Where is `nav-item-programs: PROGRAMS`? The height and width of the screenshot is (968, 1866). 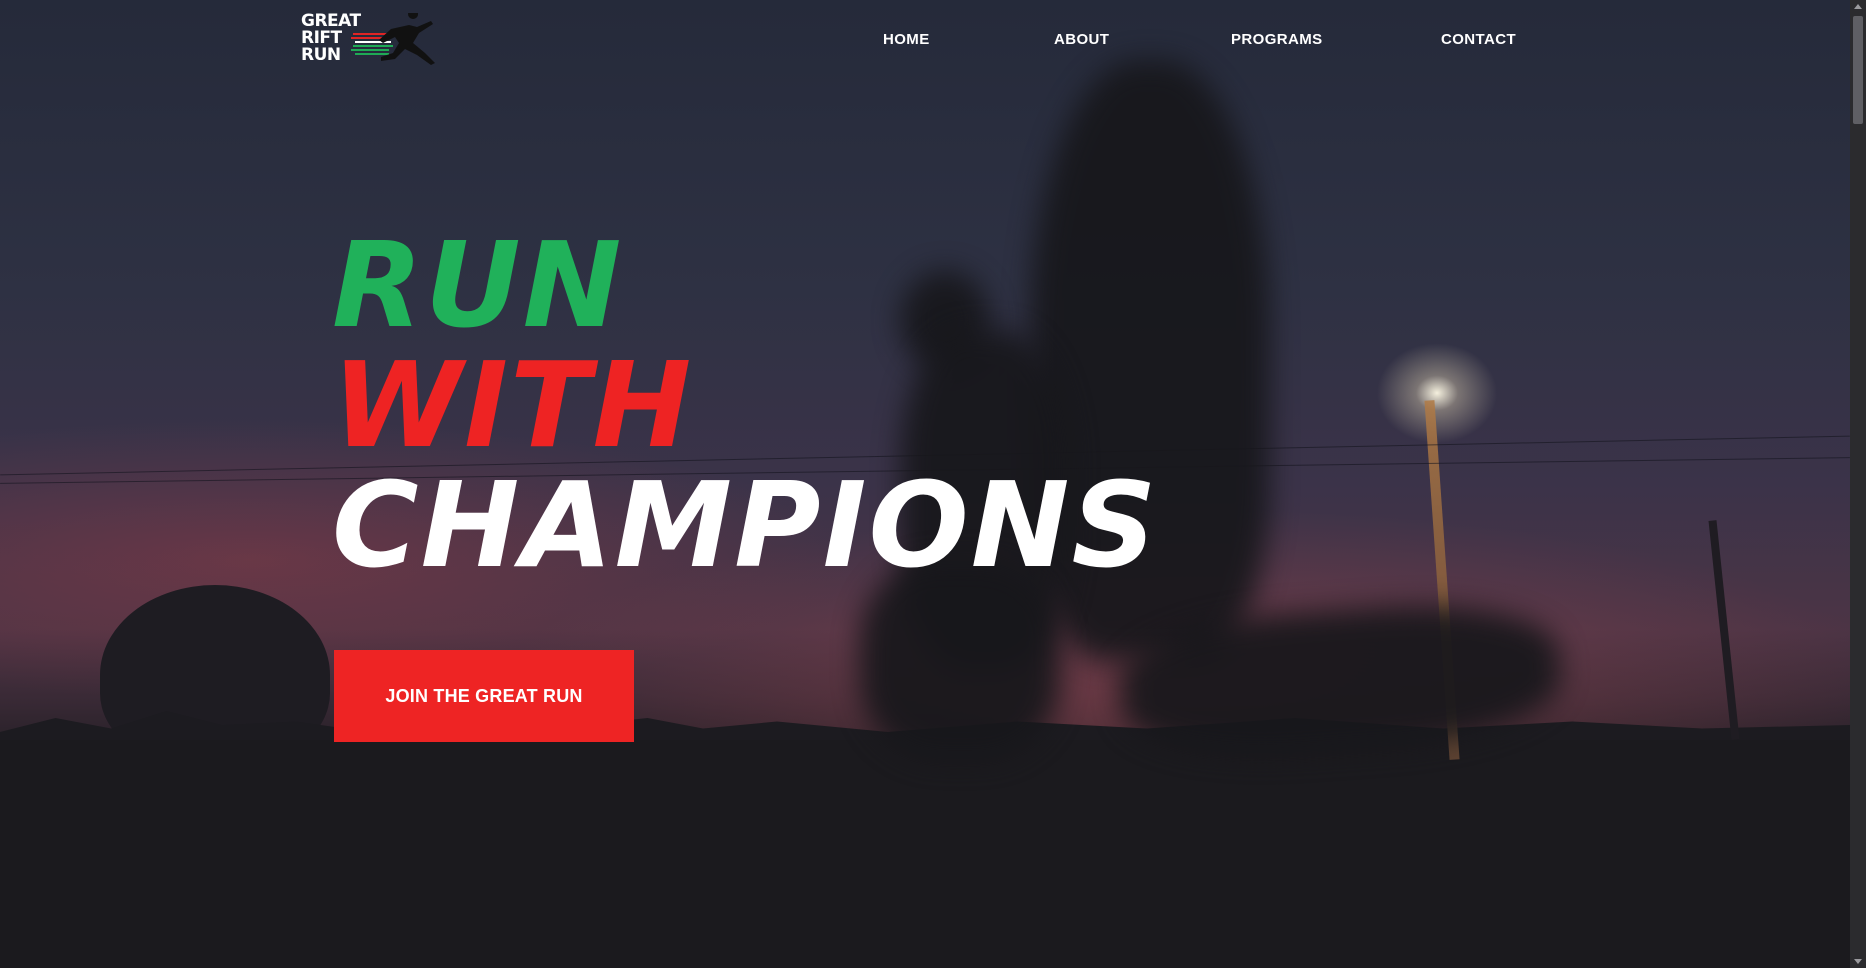 nav-item-programs: PROGRAMS is located at coordinates (1277, 39).